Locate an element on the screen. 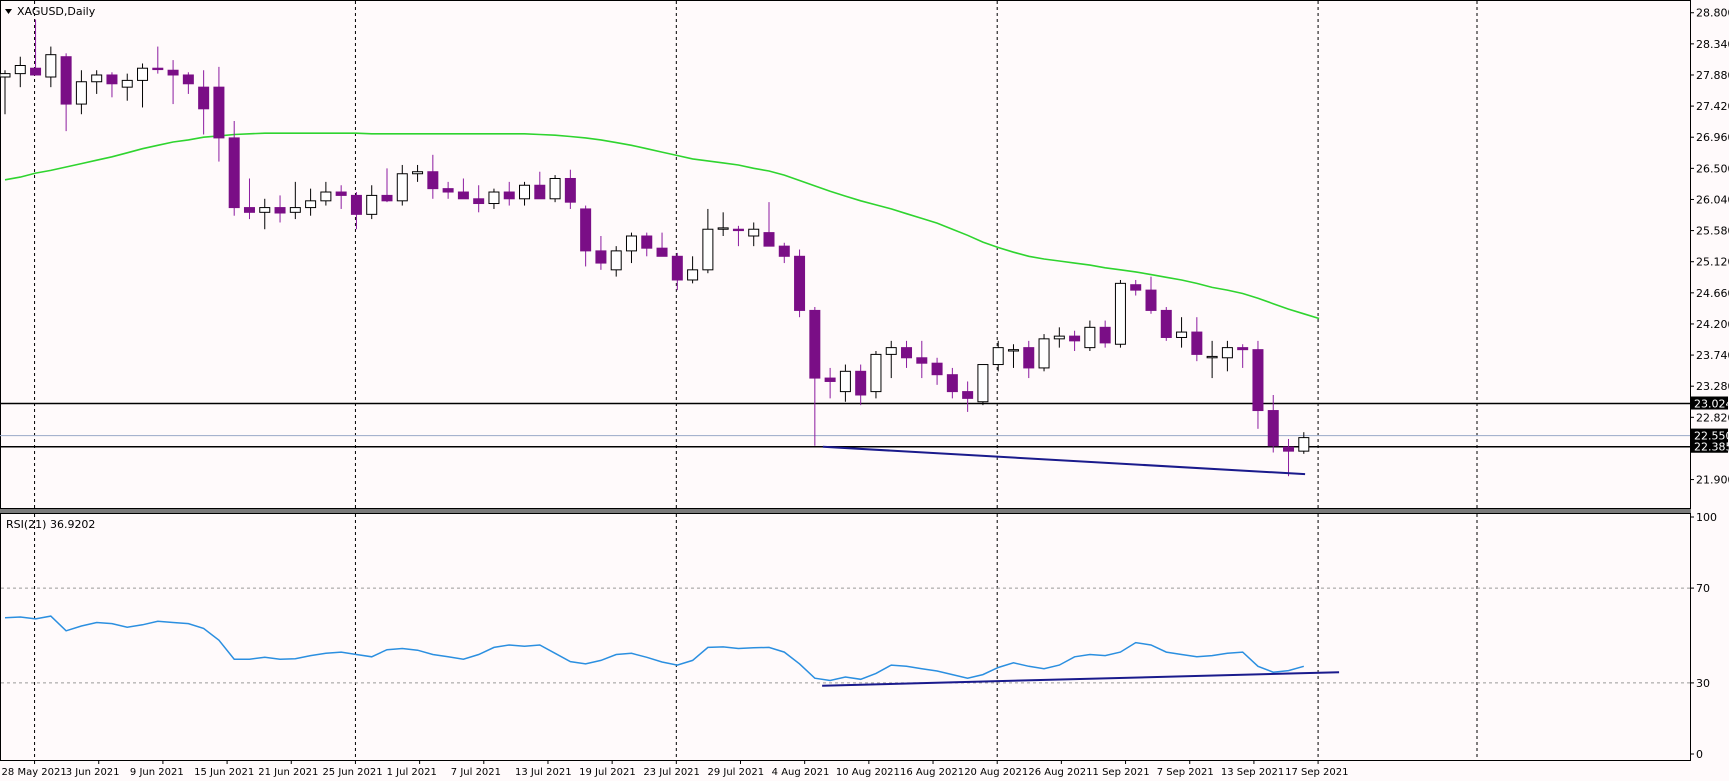 The width and height of the screenshot is (1729, 781). time-tick-label: 19 Jul 2021 is located at coordinates (607, 772).